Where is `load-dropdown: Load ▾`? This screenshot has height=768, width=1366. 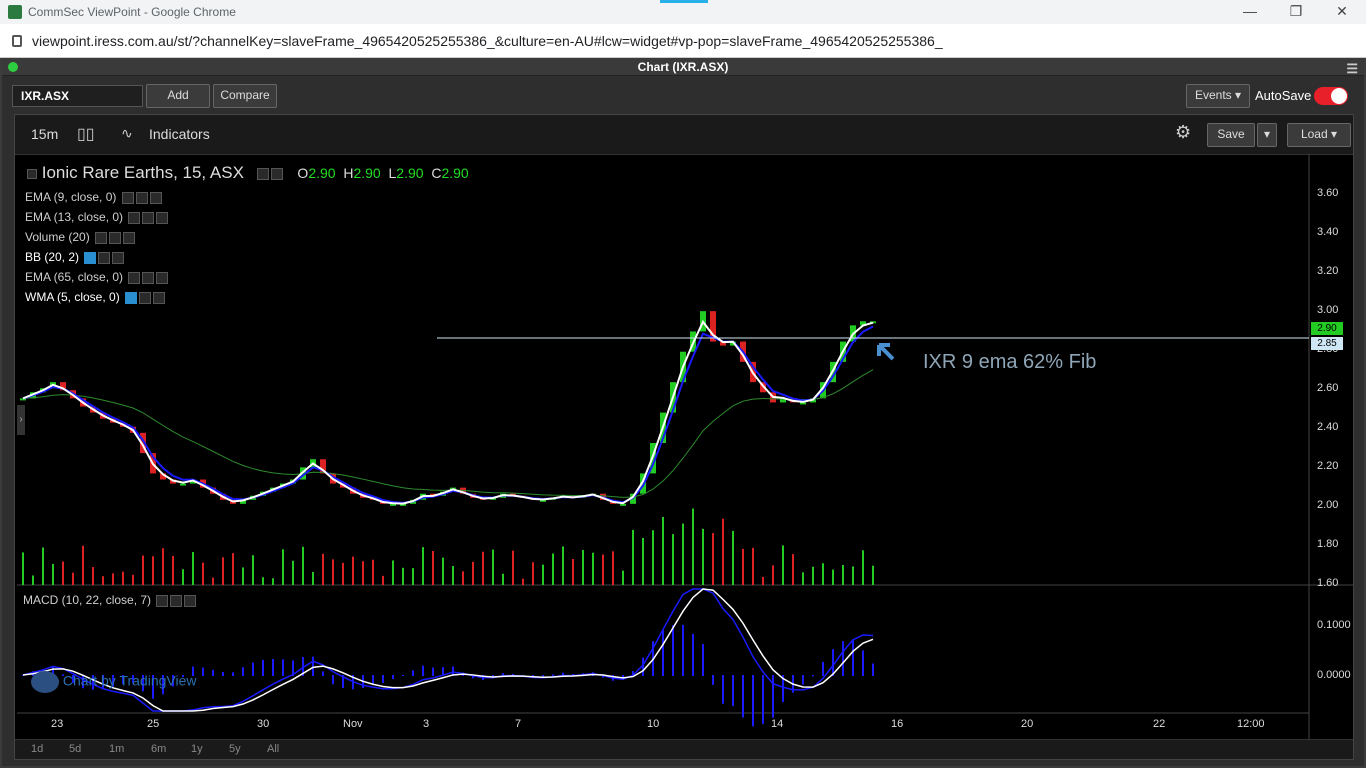
load-dropdown: Load ▾ is located at coordinates (1319, 135).